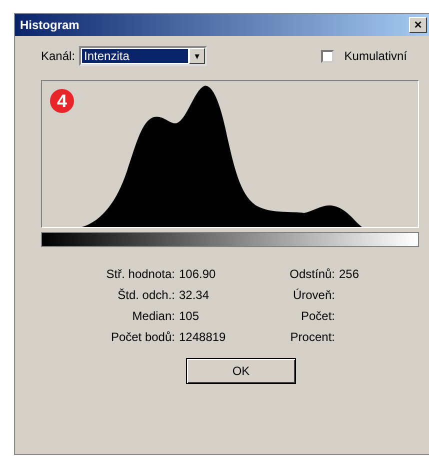  Describe the element at coordinates (145, 295) in the screenshot. I see `stat-label: Štd. odch.:` at that location.